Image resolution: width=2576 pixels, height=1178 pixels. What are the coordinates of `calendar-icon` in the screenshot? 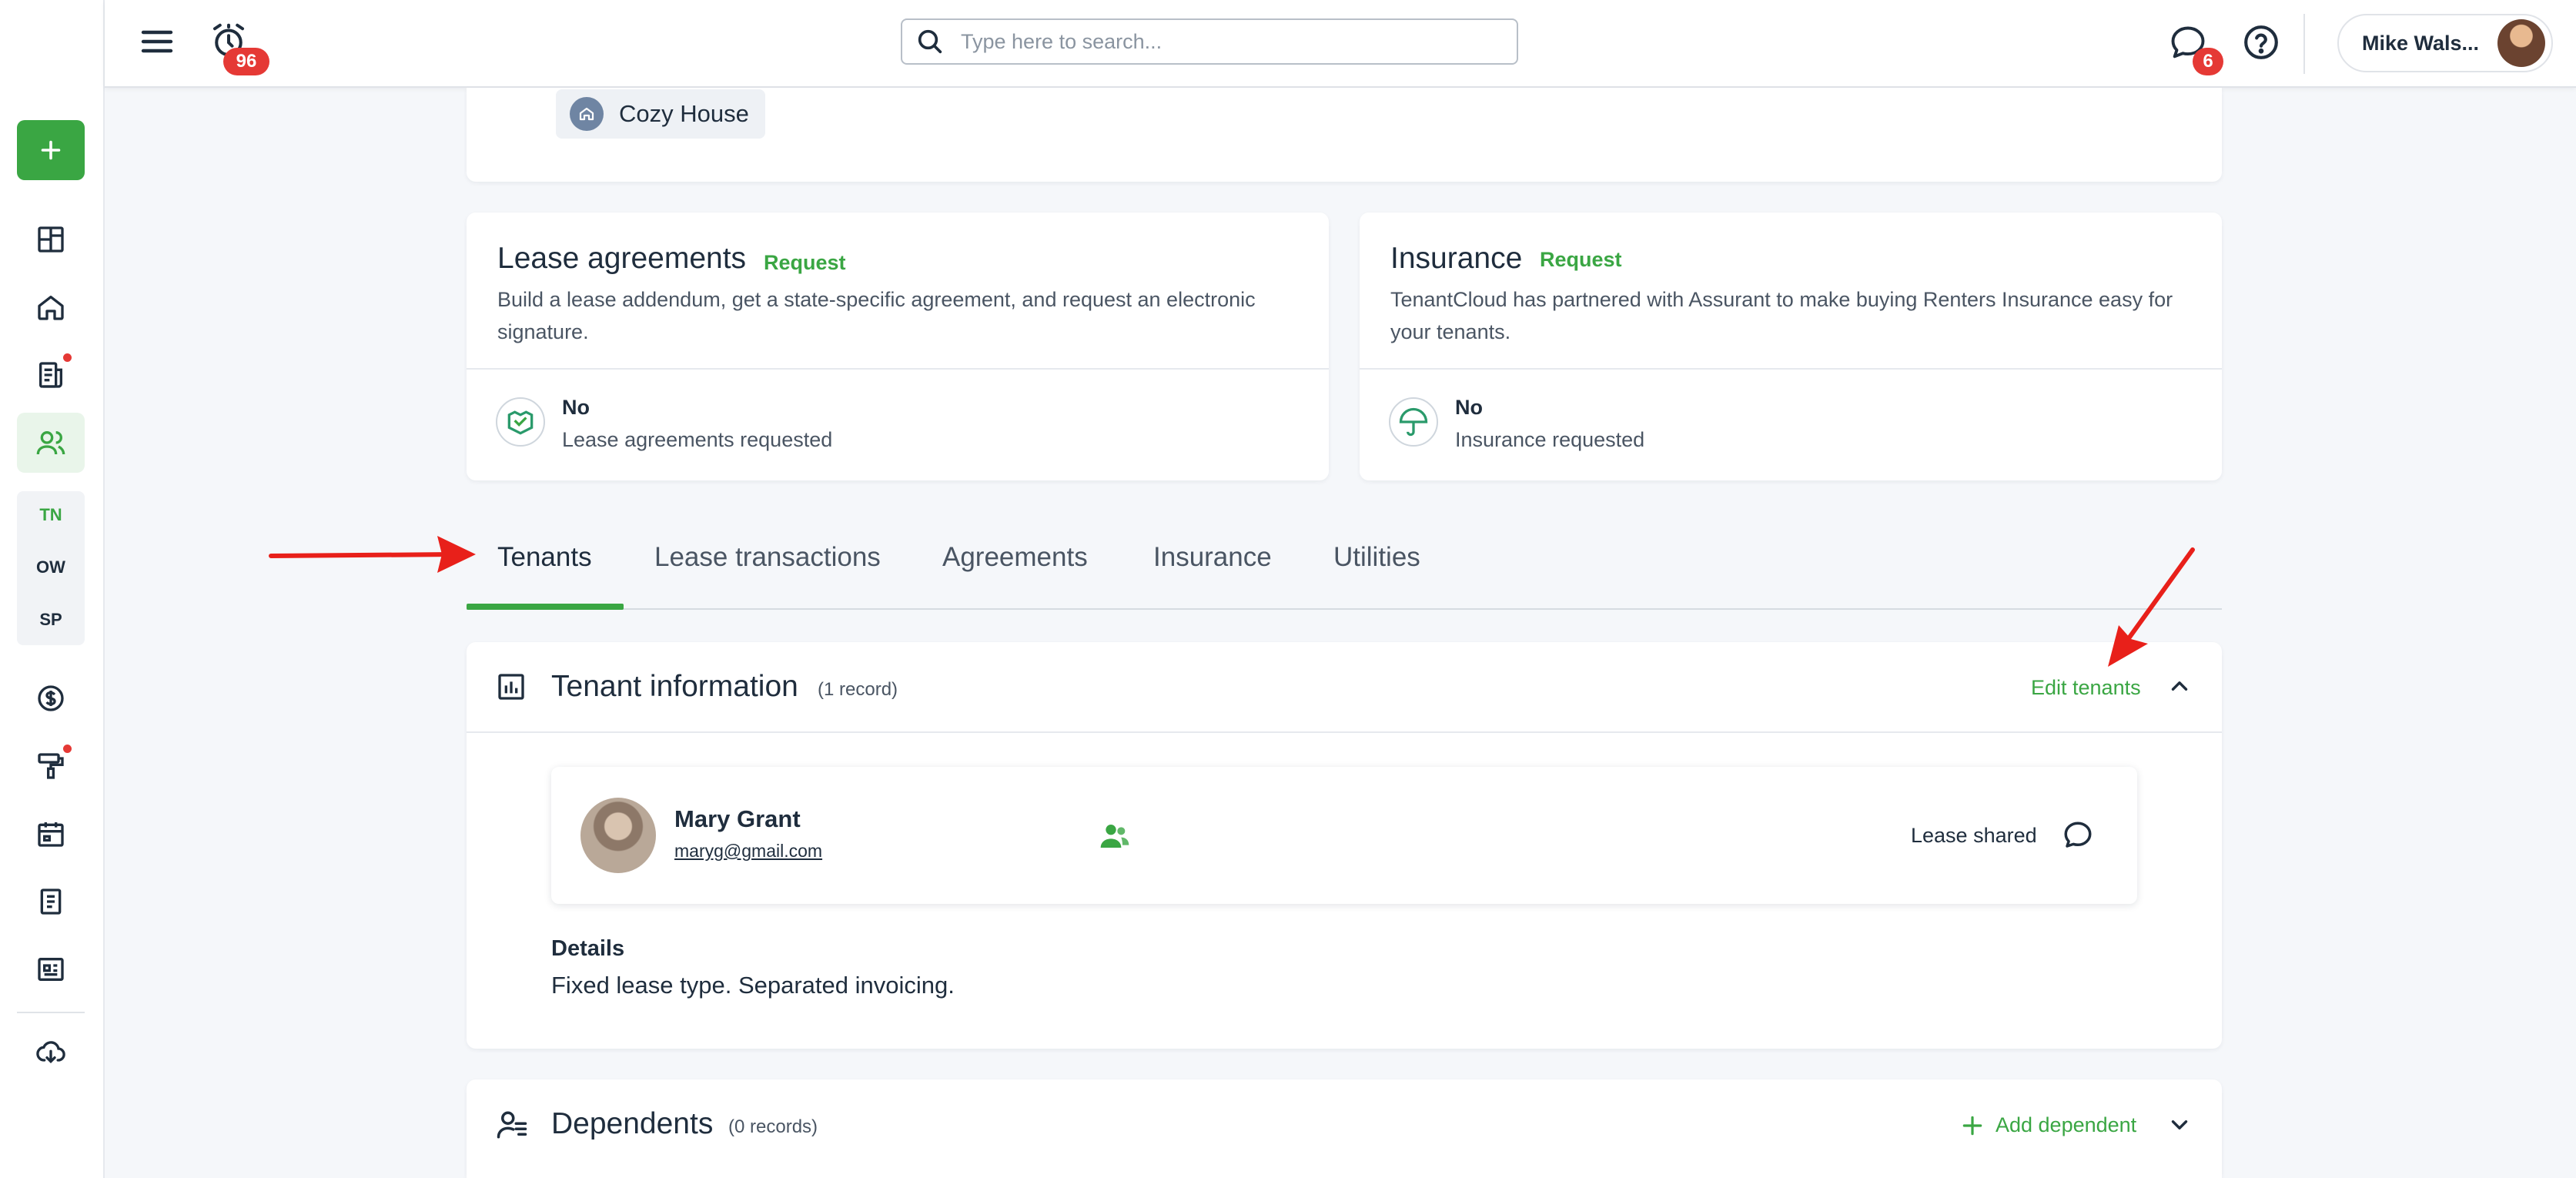 It's located at (51, 834).